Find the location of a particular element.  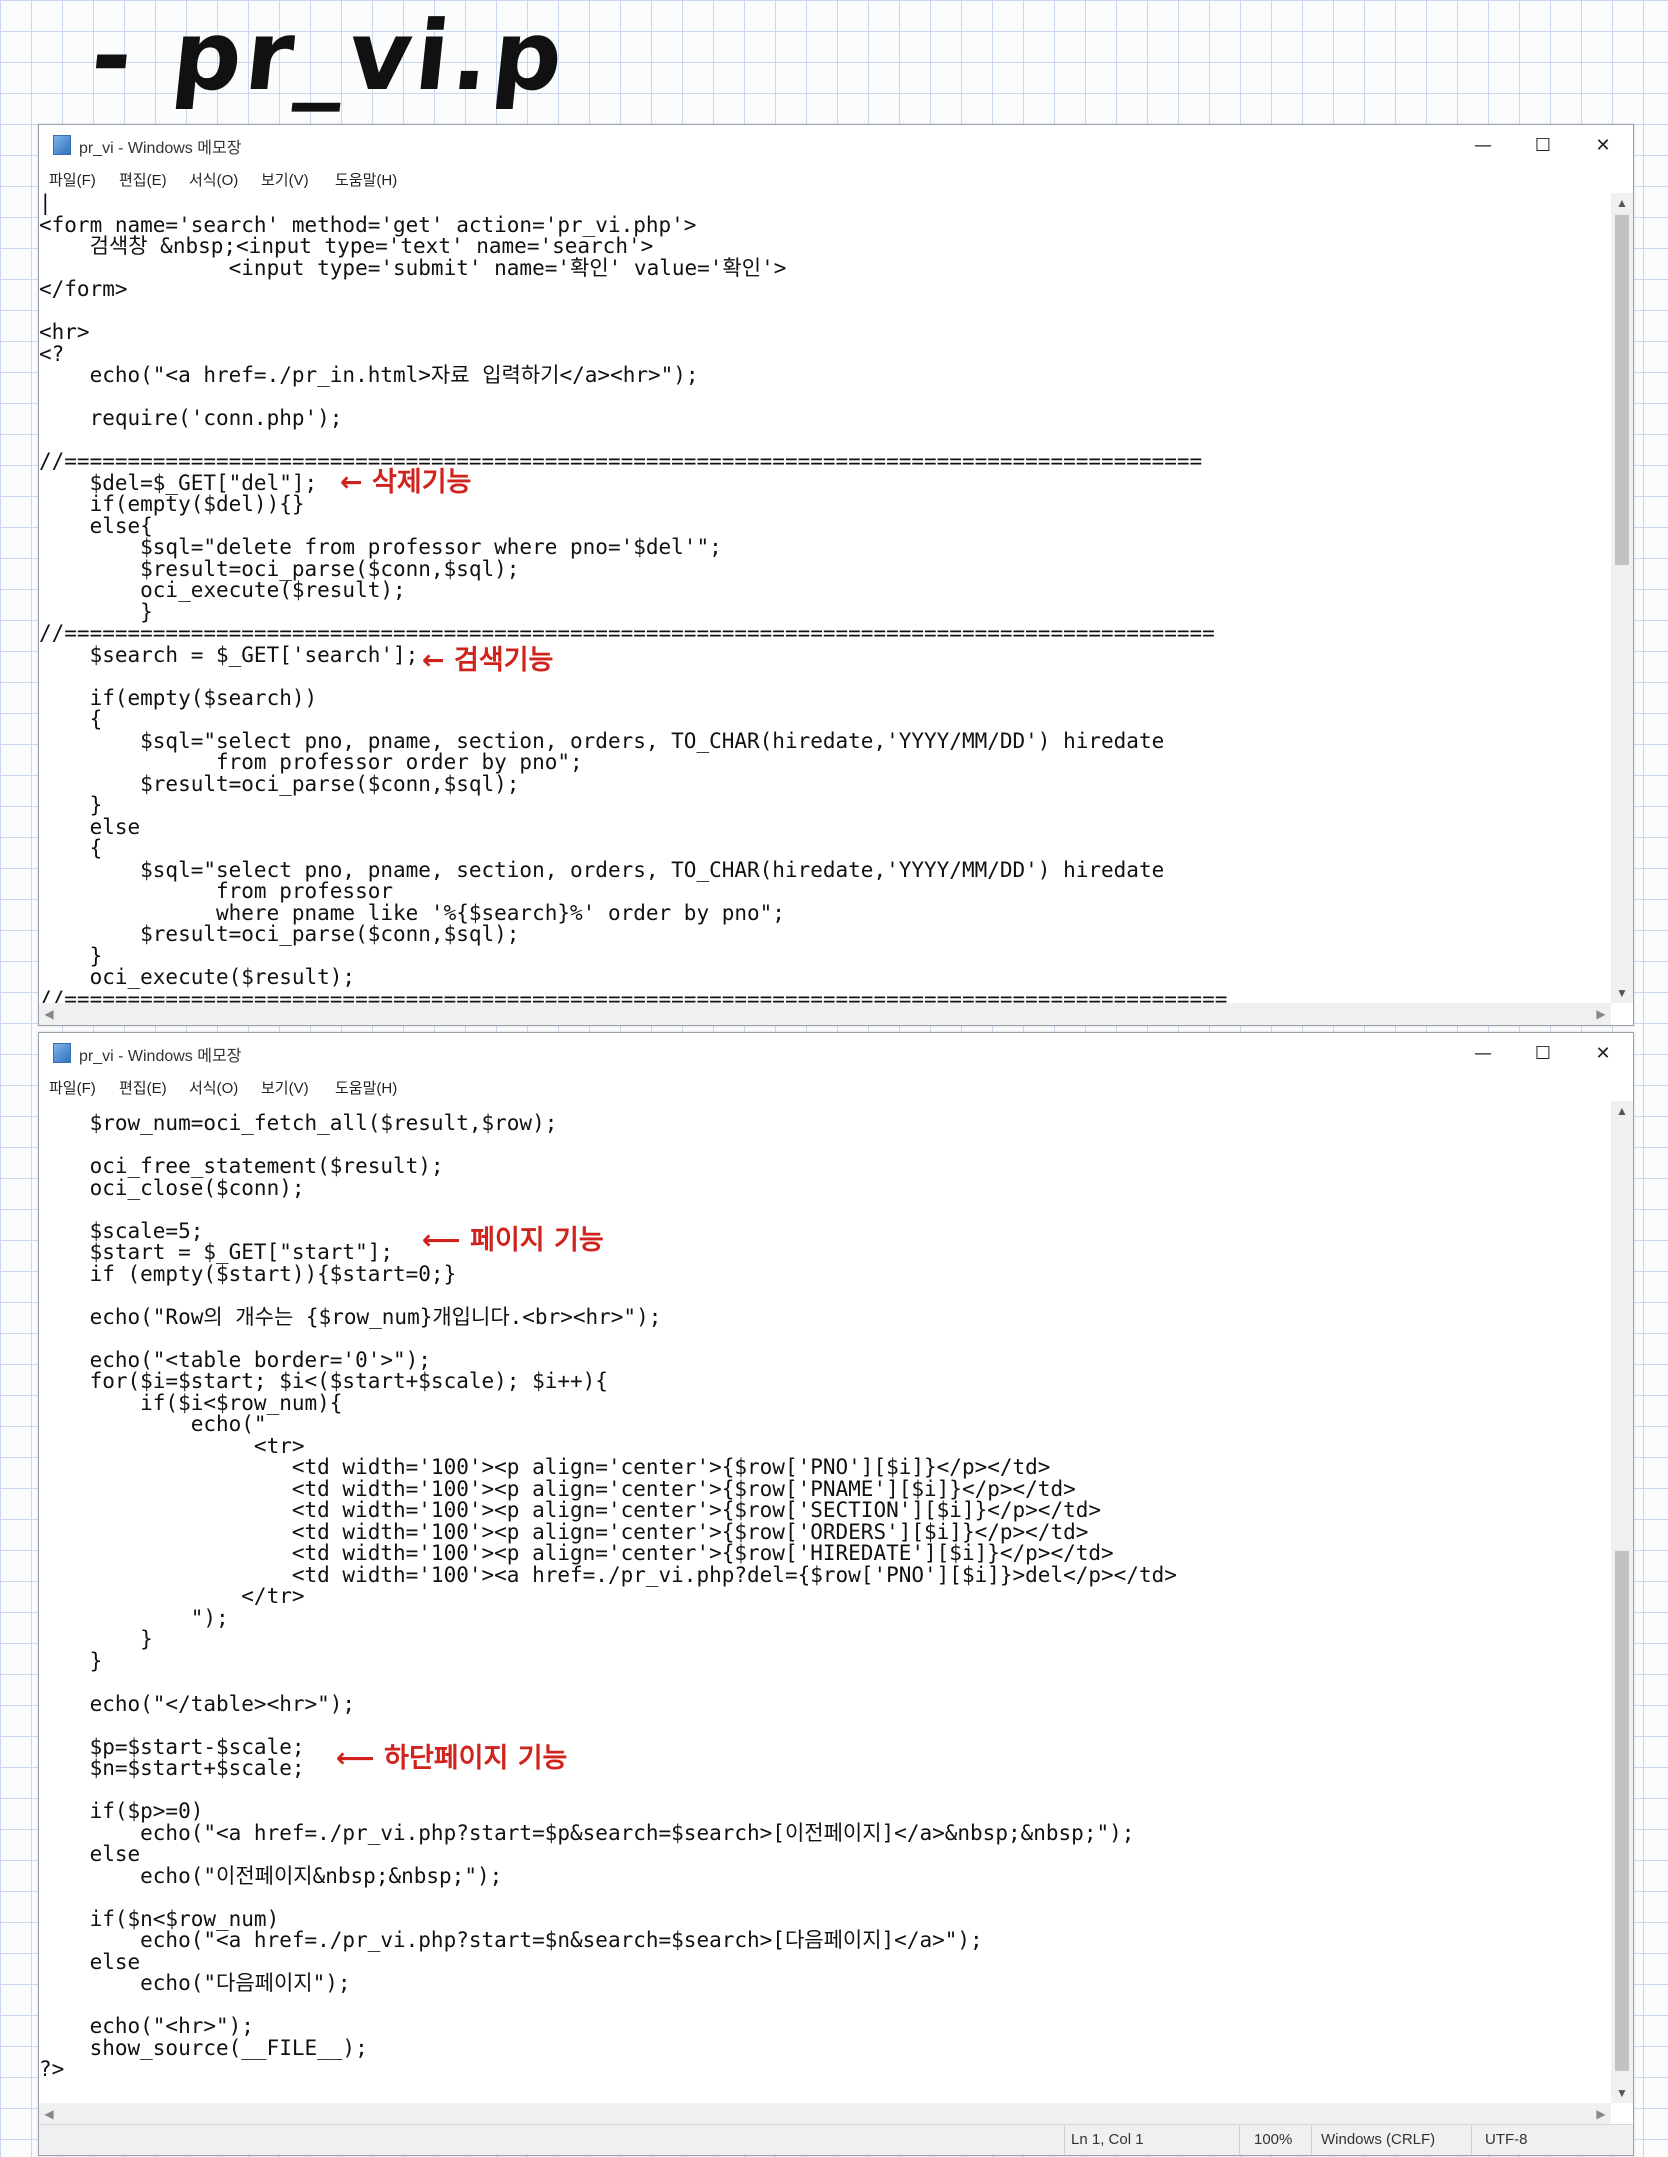

status-zoom: 100% is located at coordinates (1273, 2139).